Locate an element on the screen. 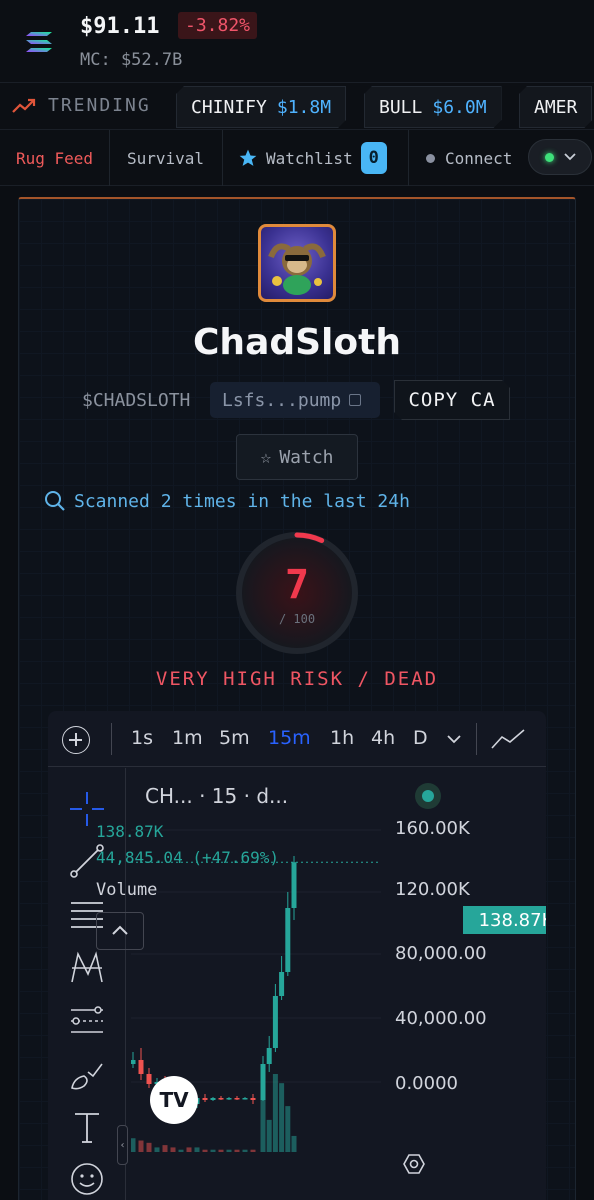 This screenshot has width=594, height=1200. chevron-down-icon is located at coordinates (454, 739).